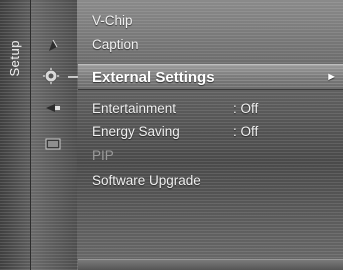  I want to click on menu-bottom-bar, so click(210, 264).